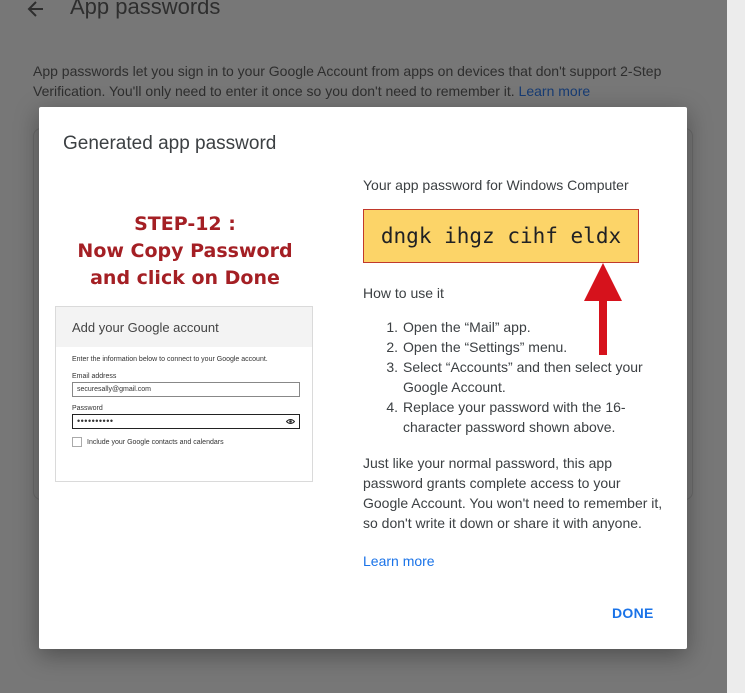  What do you see at coordinates (496, 185) in the screenshot?
I see `password-label: Your app password for Windows Computer` at bounding box center [496, 185].